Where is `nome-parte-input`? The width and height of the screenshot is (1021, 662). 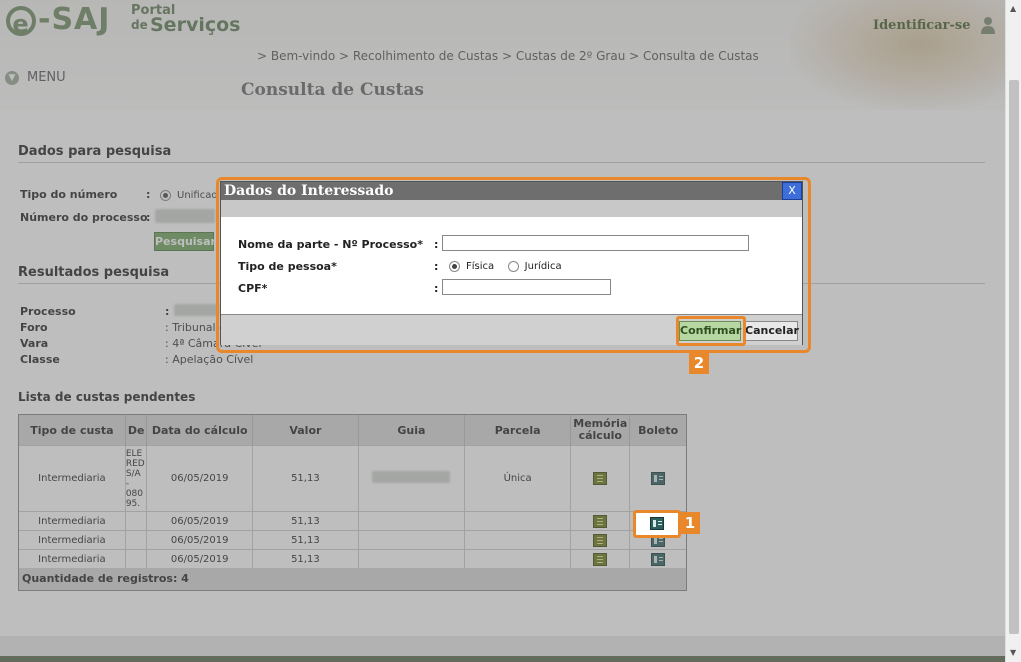
nome-parte-input is located at coordinates (595, 243).